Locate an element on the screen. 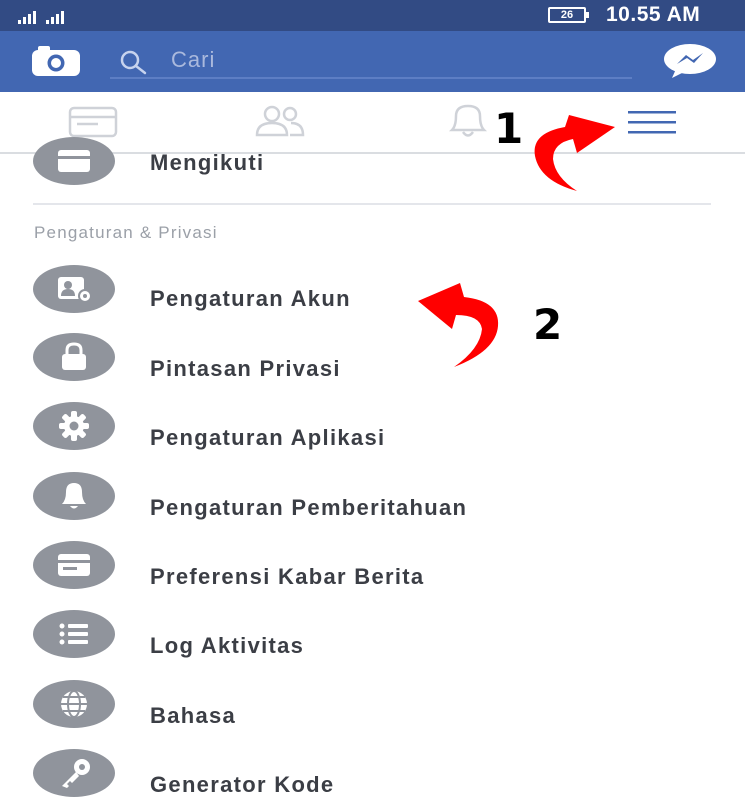  globe-icon is located at coordinates (74, 704).